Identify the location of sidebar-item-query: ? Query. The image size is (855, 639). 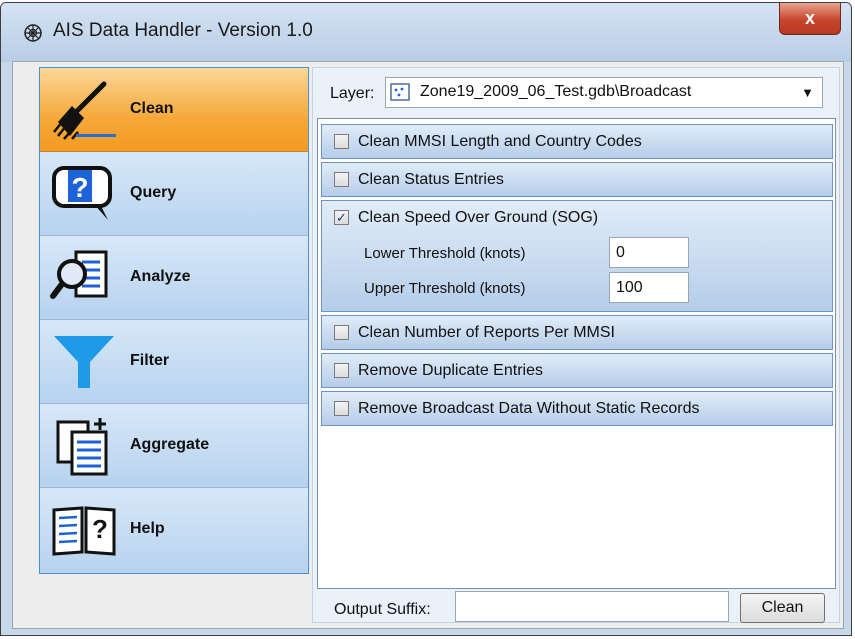
(174, 194).